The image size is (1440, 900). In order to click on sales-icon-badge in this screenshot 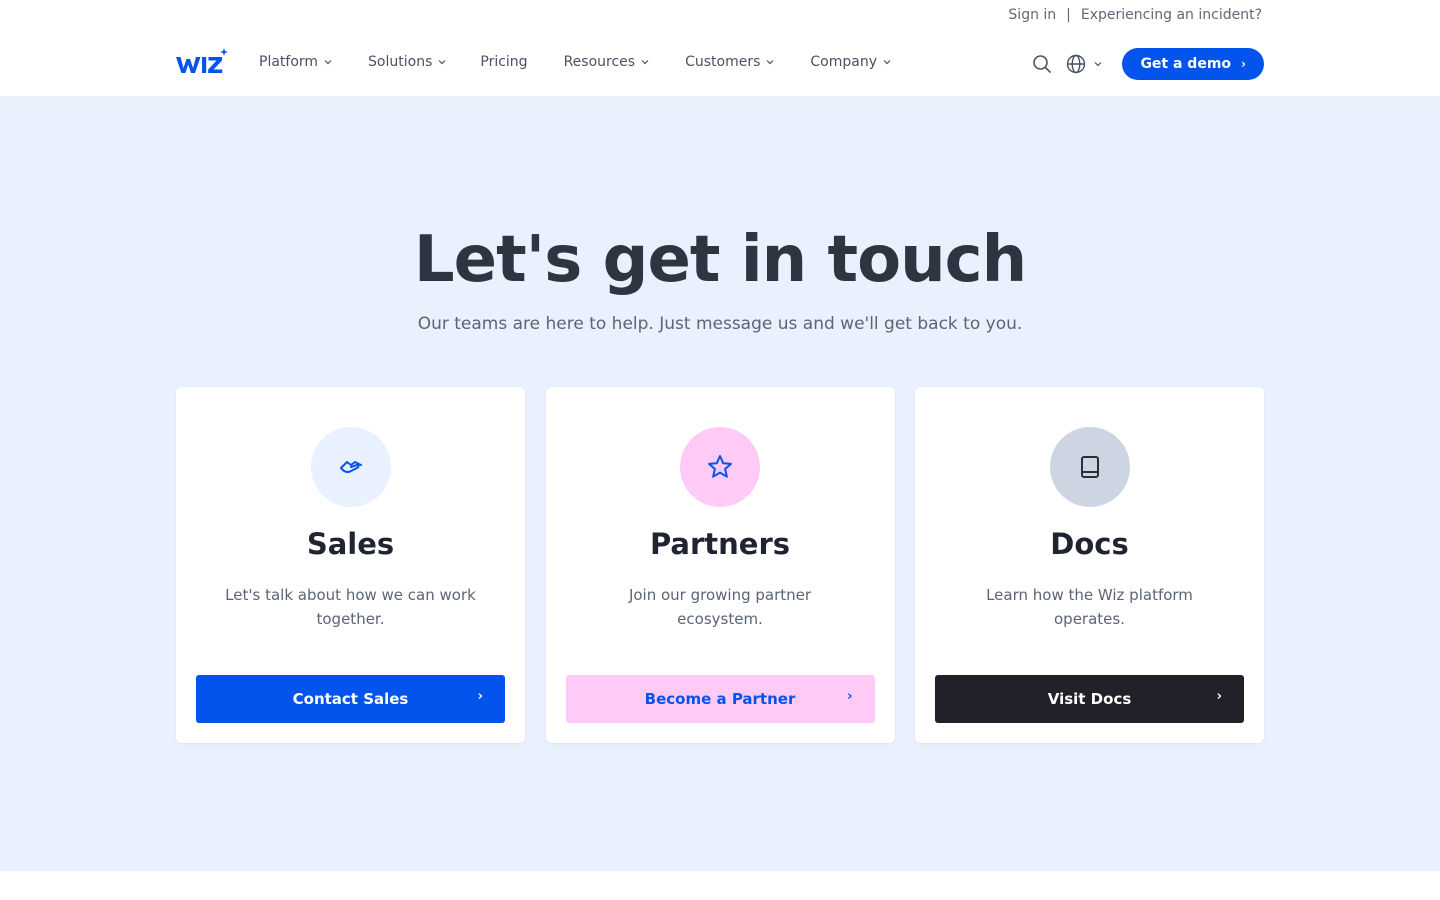, I will do `click(350, 467)`.